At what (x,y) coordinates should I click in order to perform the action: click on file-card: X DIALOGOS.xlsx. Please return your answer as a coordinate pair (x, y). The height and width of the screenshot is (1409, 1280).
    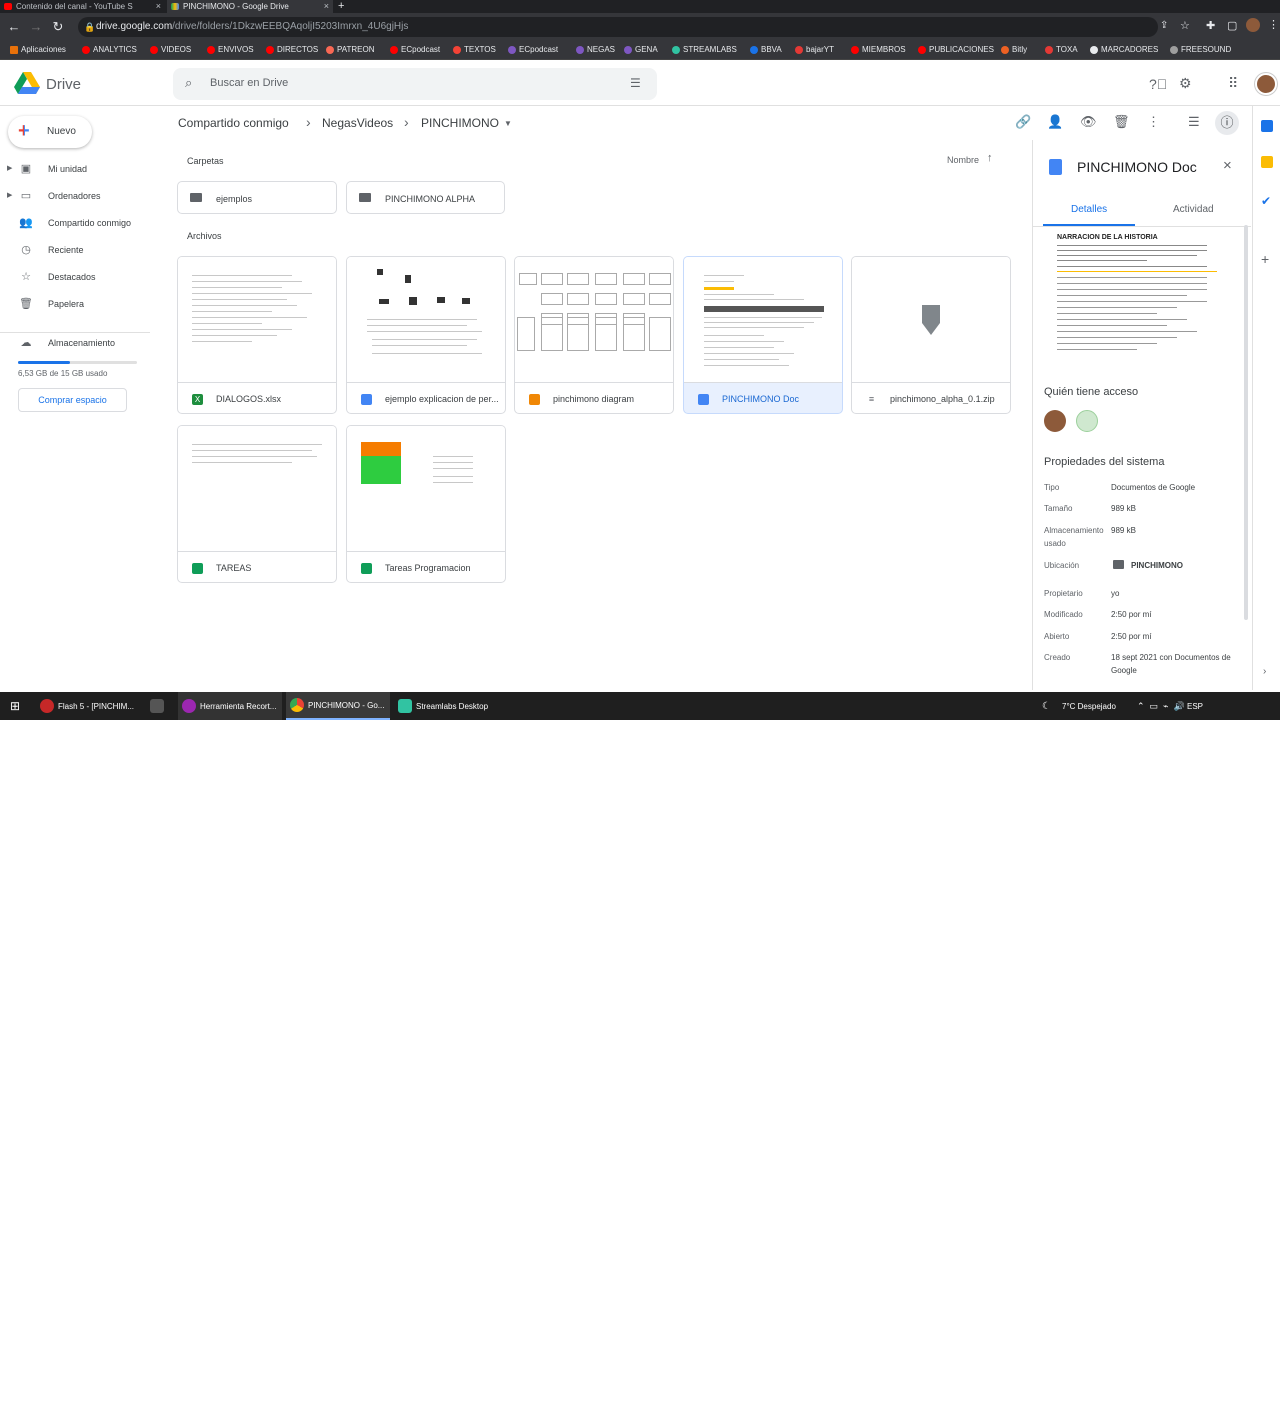
    Looking at the image, I should click on (257, 335).